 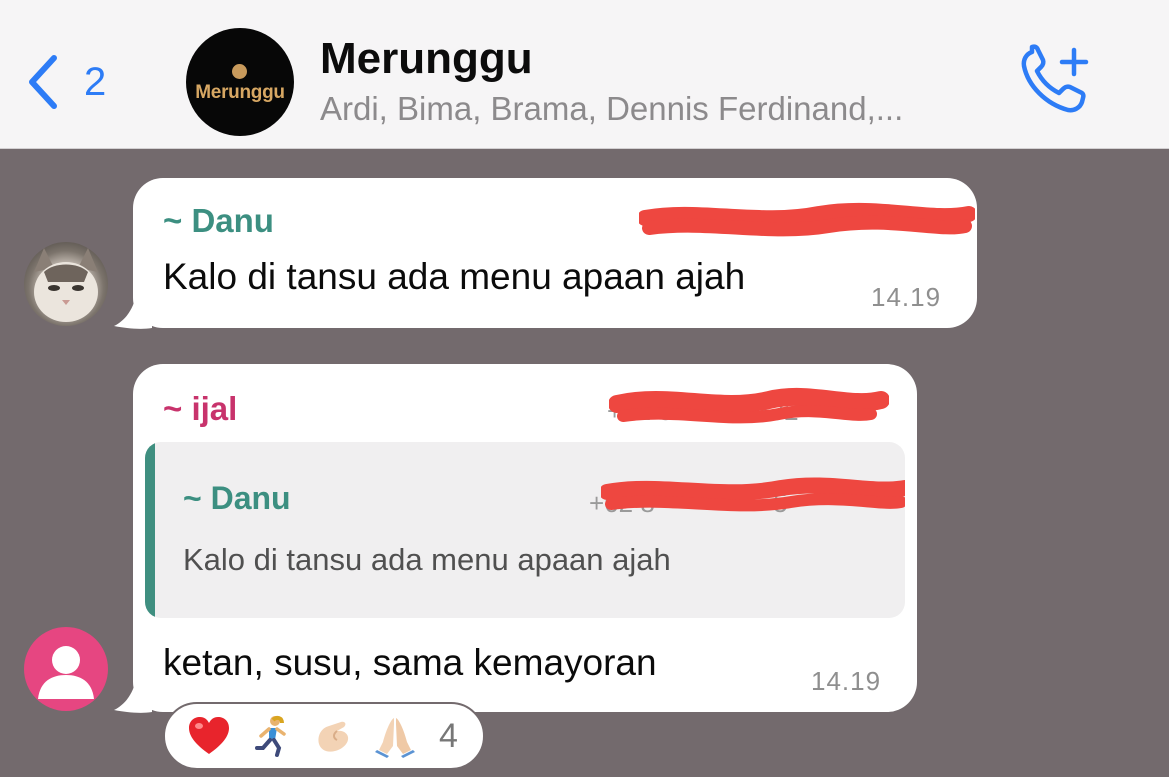 I want to click on group-logo-text: Merunggu, so click(x=240, y=92).